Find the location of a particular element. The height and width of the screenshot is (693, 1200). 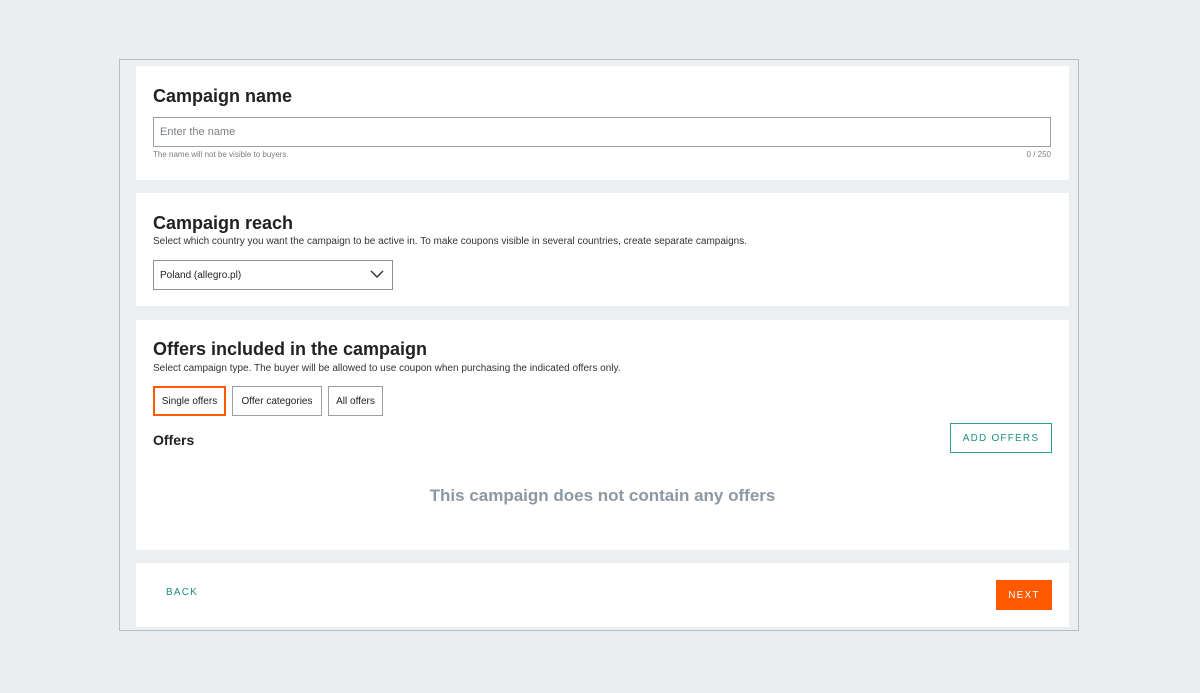

campaign-reach-title: Campaign reach is located at coordinates (223, 223).